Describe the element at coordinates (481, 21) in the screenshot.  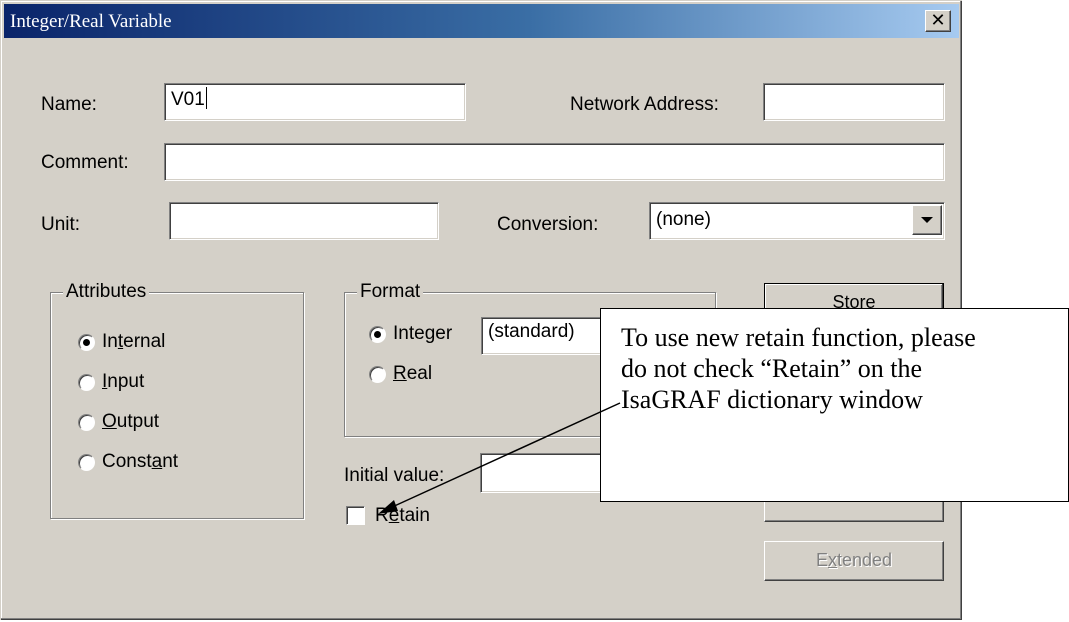
I see `title-bar: Integer/Real Variable ✕` at that location.